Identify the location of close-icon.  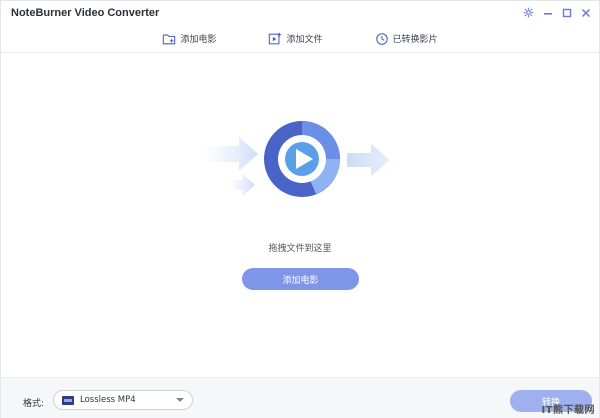
(585, 12).